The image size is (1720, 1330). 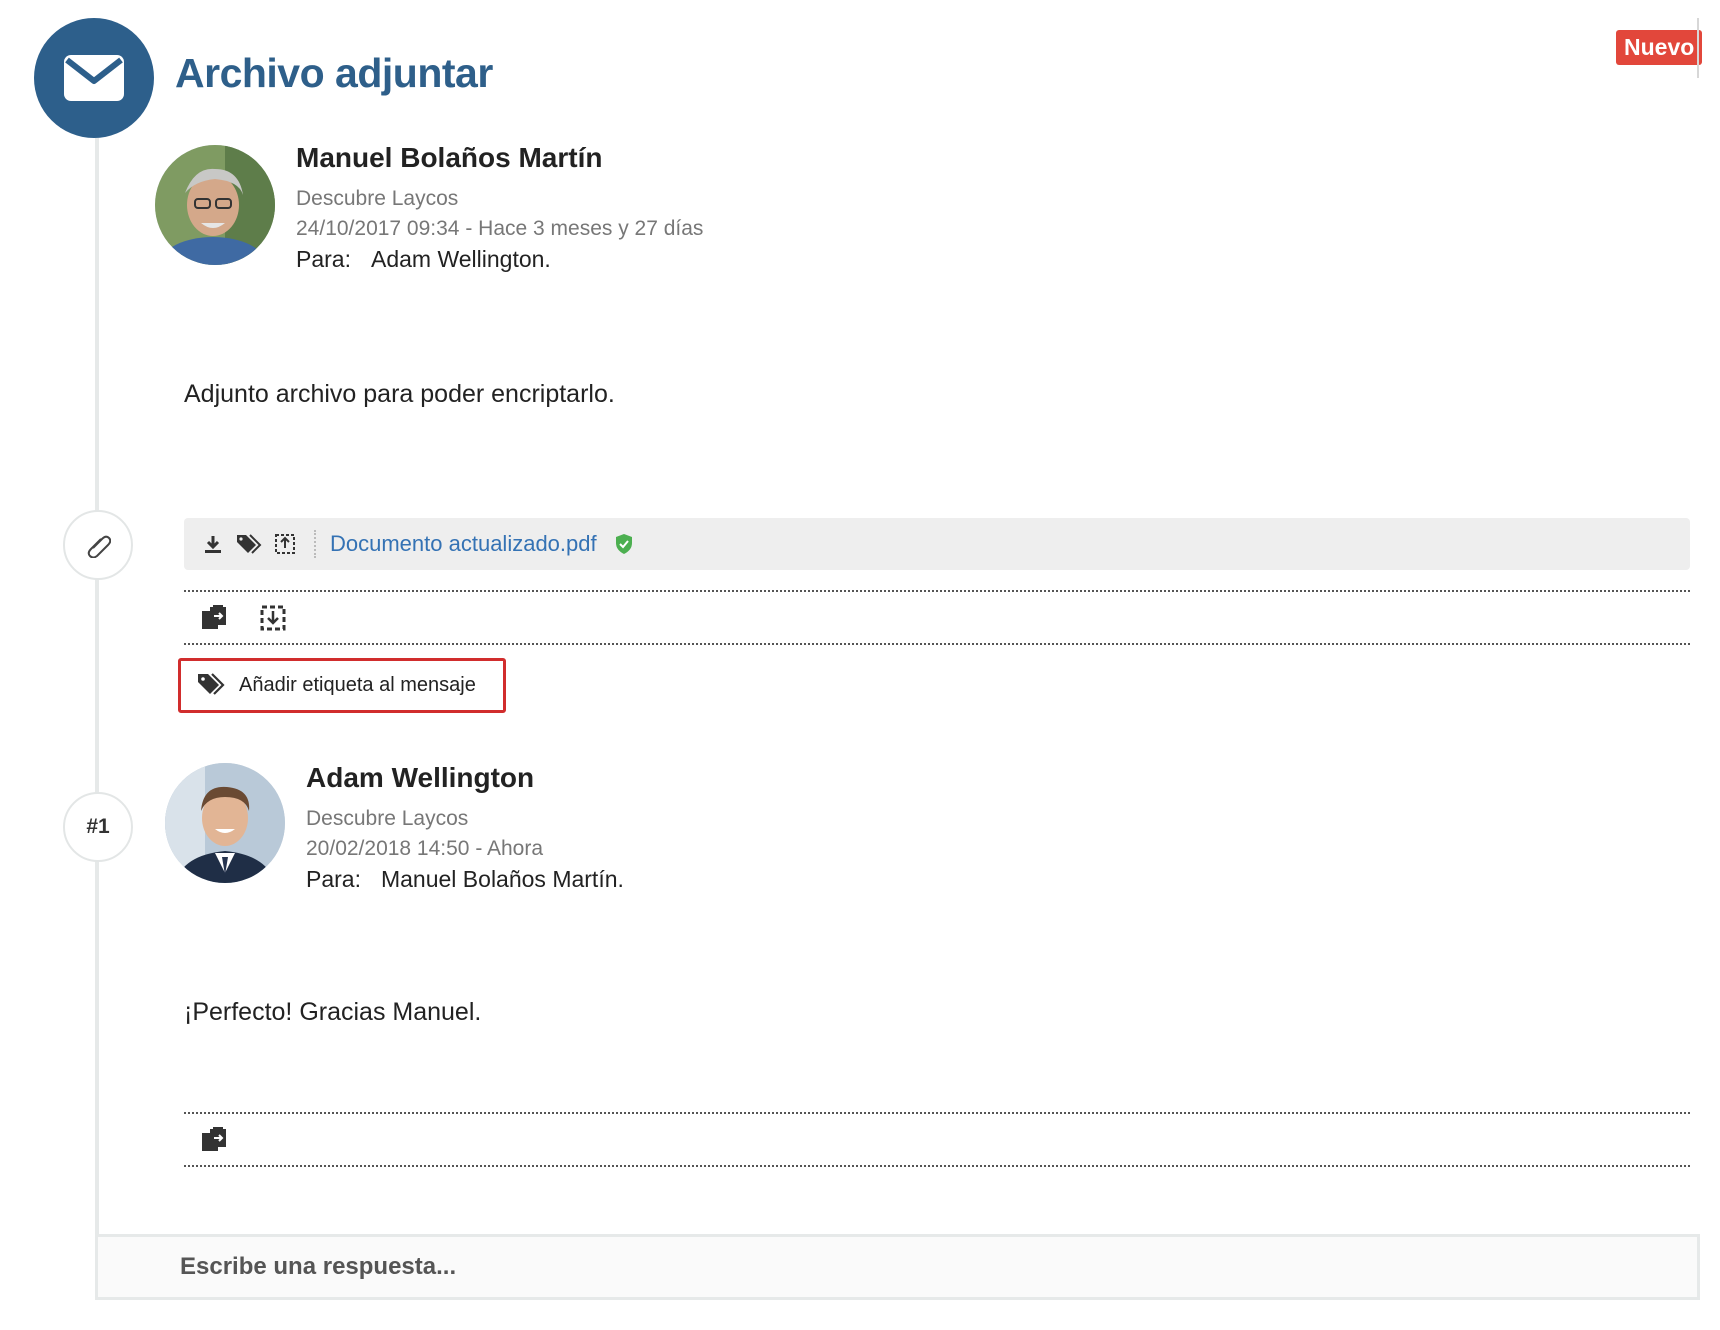 I want to click on avatar-manuel, so click(x=215, y=205).